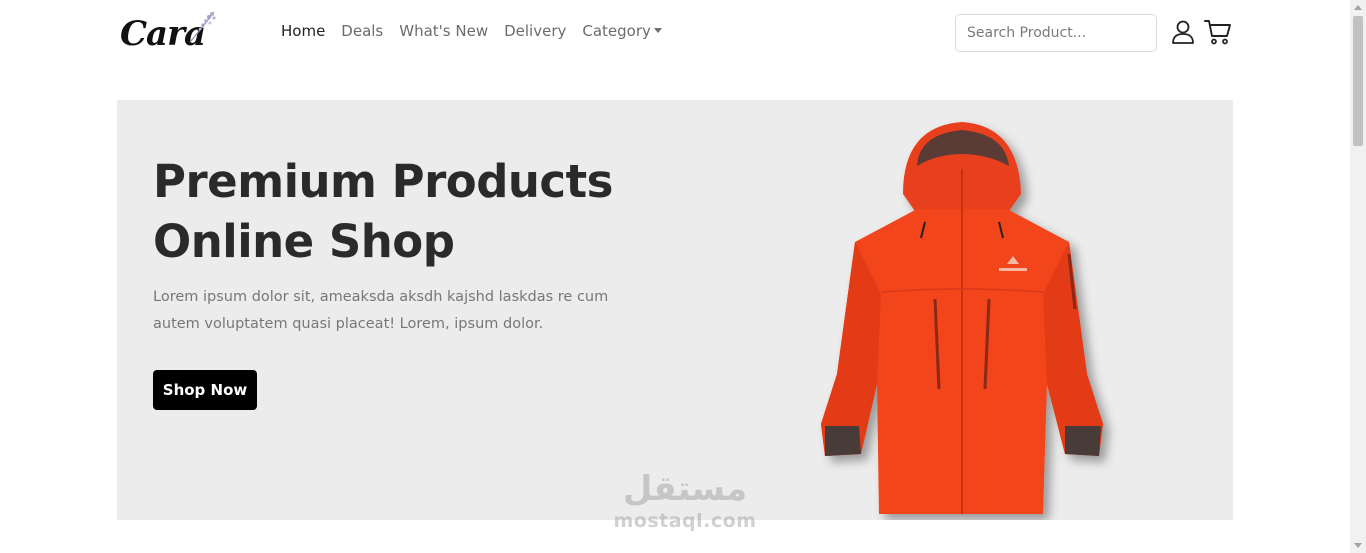  I want to click on caret-down-icon, so click(657, 30).